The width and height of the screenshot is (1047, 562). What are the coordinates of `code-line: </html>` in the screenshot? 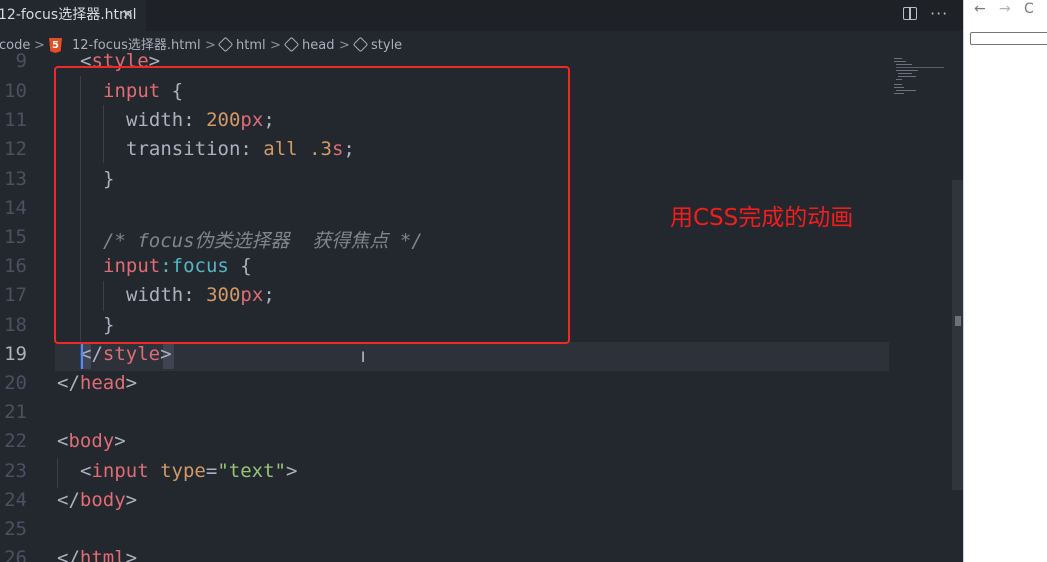 It's located at (97, 554).